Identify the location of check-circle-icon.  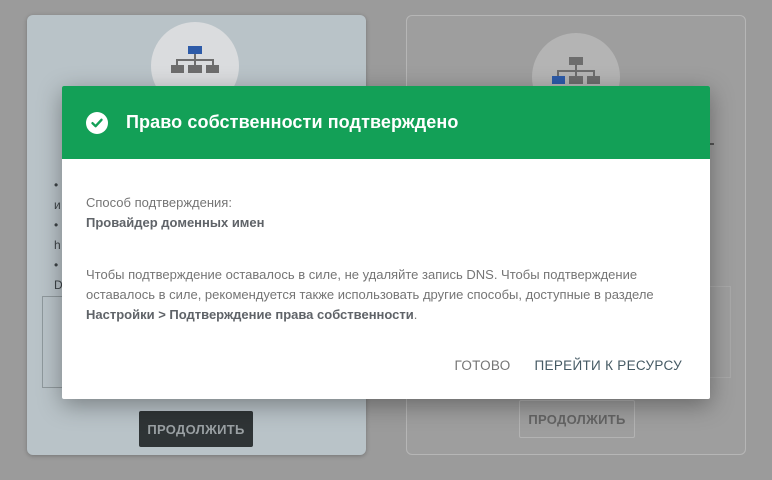
(97, 122).